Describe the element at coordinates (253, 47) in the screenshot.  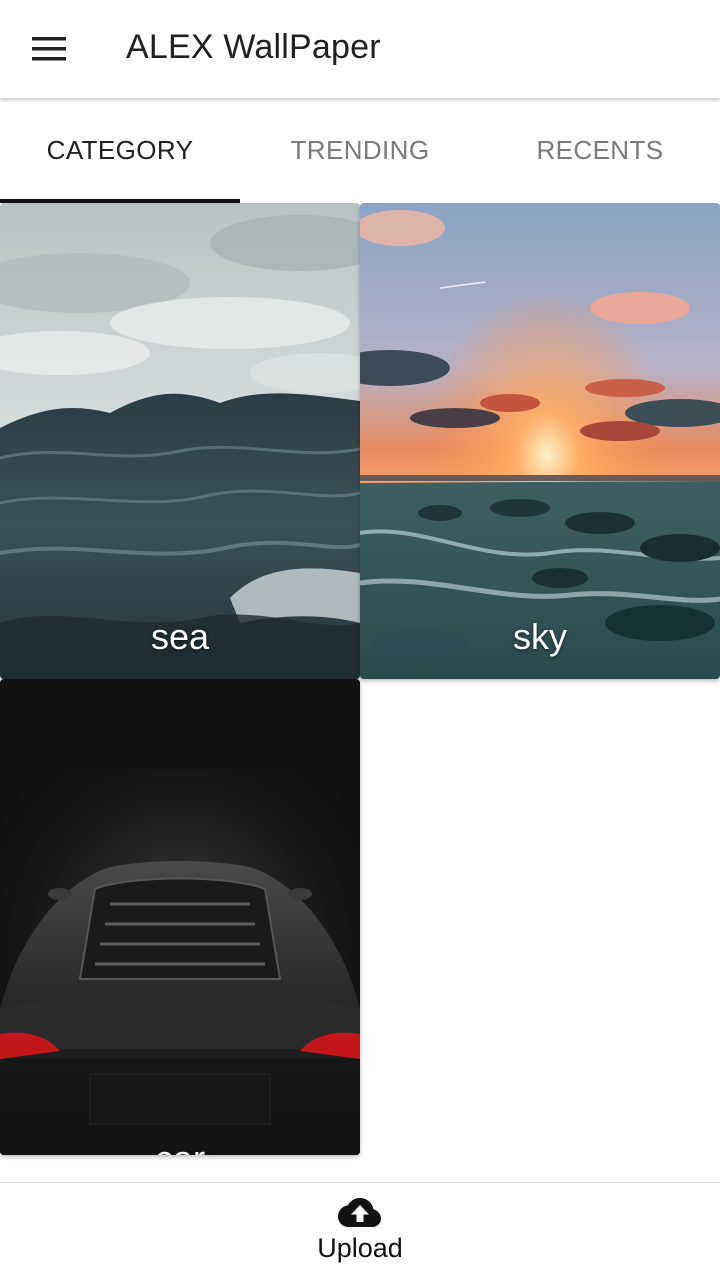
I see `app-title: ALEX WallPaper` at that location.